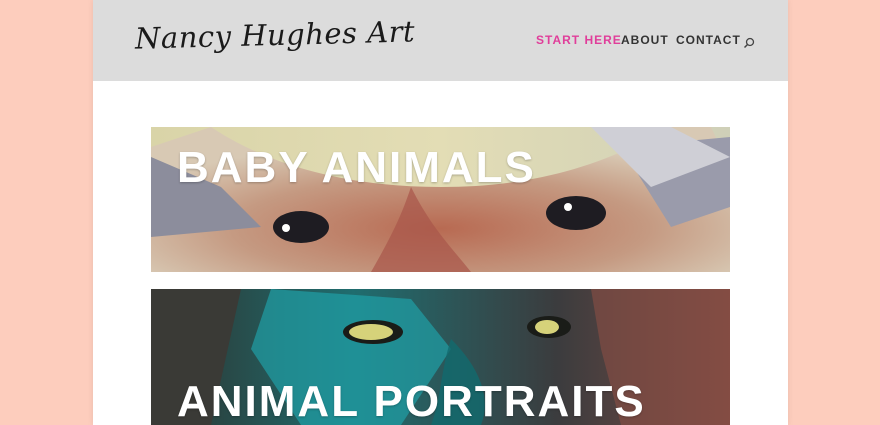 Image resolution: width=880 pixels, height=425 pixels. I want to click on main-nav: START HERE ABOUT CONTACT, so click(440, 41).